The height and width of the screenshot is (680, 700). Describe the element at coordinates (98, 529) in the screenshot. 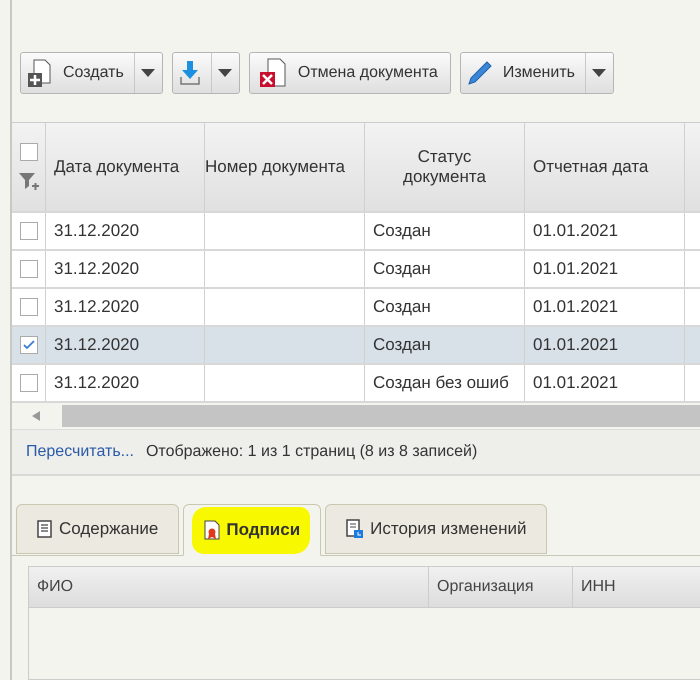

I see `tab: Содержание` at that location.